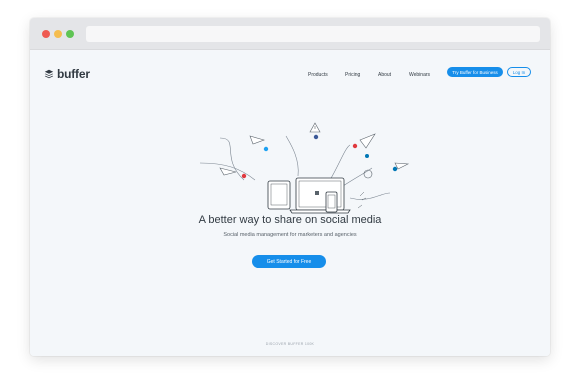 This screenshot has width=580, height=388. What do you see at coordinates (58, 34) in the screenshot?
I see `minimize-window-dot` at bounding box center [58, 34].